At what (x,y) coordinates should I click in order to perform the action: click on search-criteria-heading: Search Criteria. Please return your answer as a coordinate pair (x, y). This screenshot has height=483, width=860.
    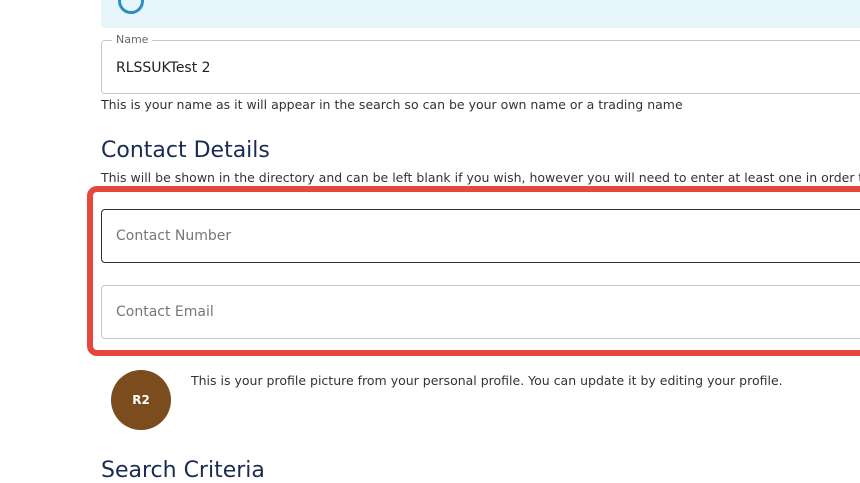
    Looking at the image, I should click on (183, 470).